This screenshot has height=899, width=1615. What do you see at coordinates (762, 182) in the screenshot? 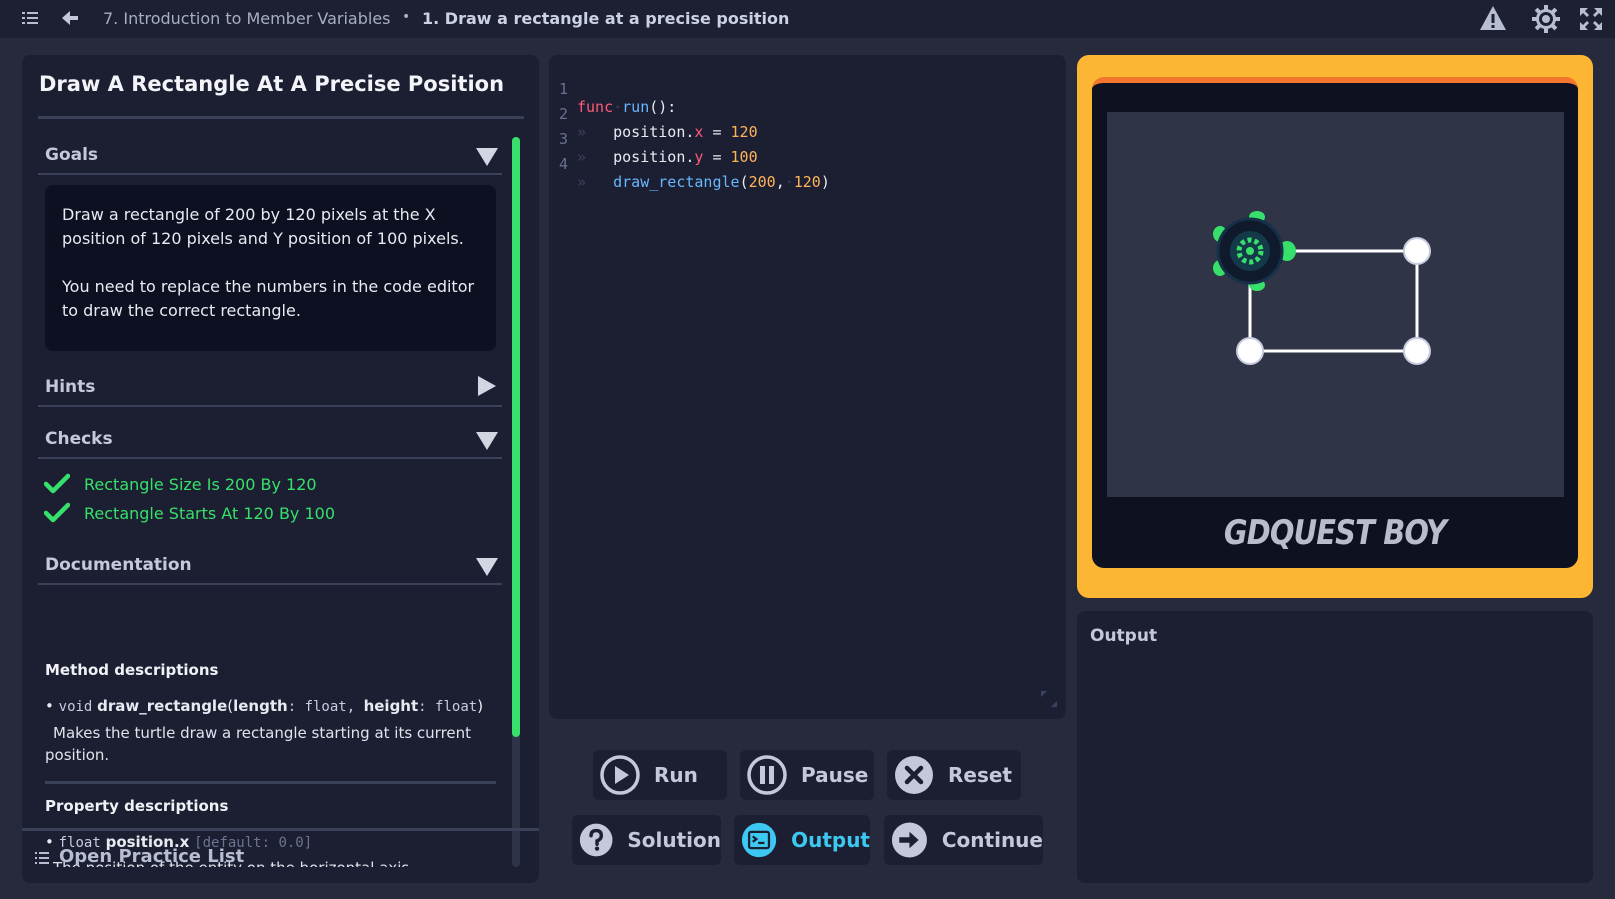
I see `number-literal: 200` at bounding box center [762, 182].